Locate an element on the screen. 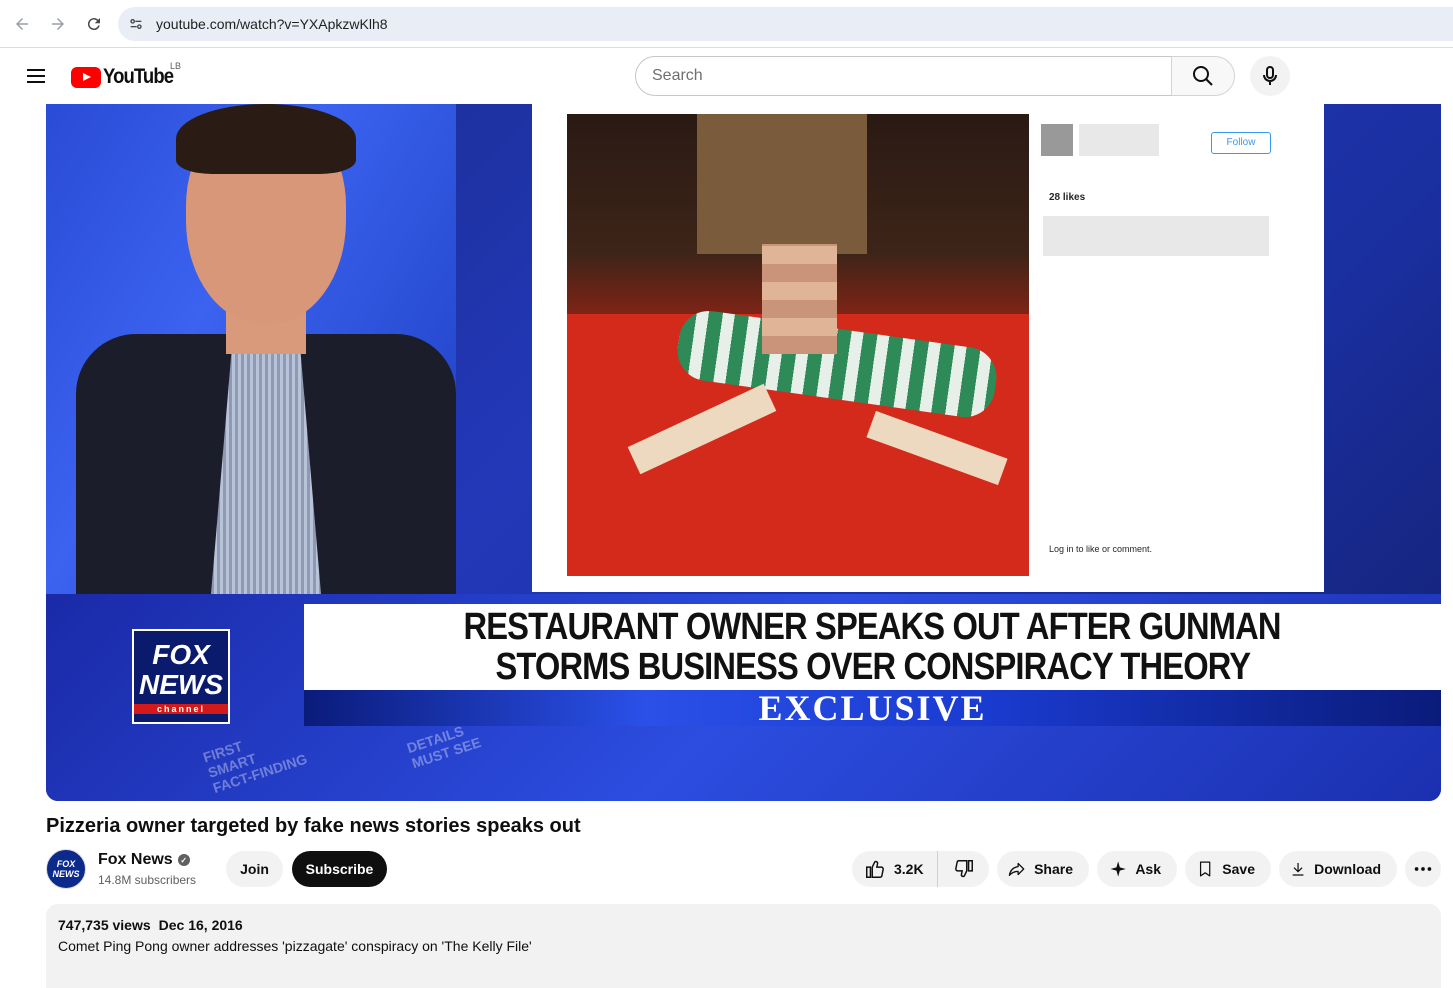 This screenshot has width=1453, height=988. browser-toolbar: youtube.com/watch?v=YXApkzwKlh8 is located at coordinates (726, 24).